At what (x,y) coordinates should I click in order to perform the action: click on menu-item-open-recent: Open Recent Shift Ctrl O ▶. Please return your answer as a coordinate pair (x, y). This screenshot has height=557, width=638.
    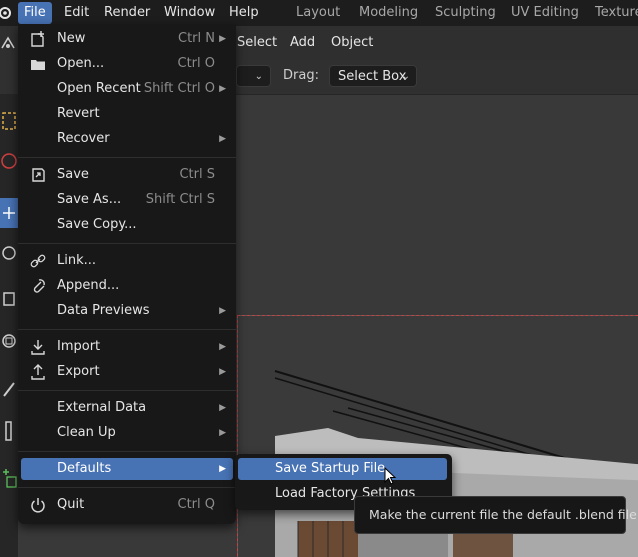
    Looking at the image, I should click on (127, 89).